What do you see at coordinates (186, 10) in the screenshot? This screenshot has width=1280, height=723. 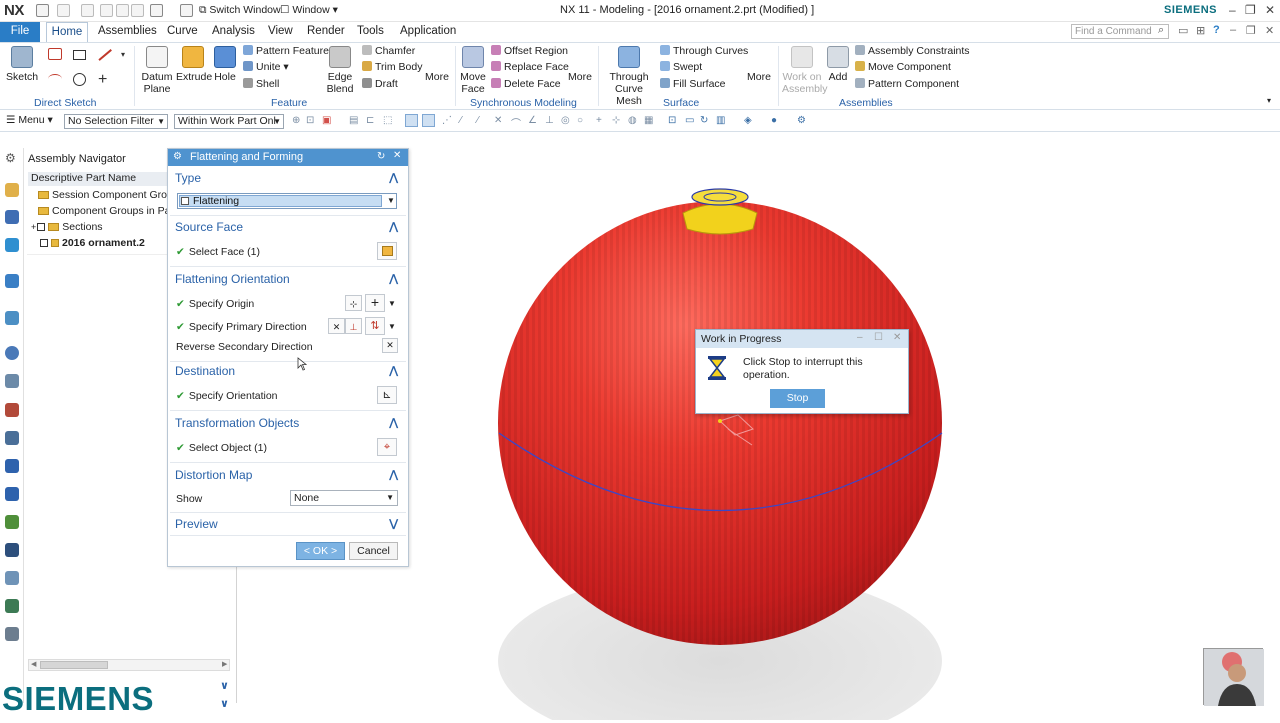 I see `touch-mode-icon` at bounding box center [186, 10].